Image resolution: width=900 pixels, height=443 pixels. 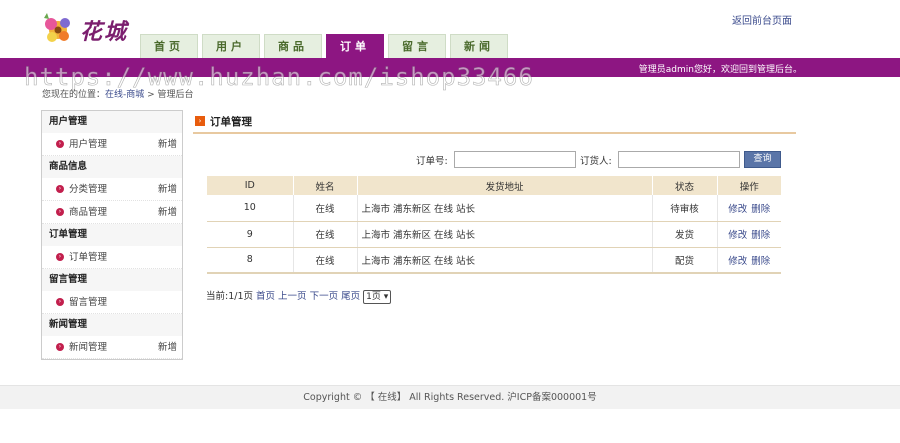 I want to click on page-status: 当前:1/1页, so click(x=229, y=296).